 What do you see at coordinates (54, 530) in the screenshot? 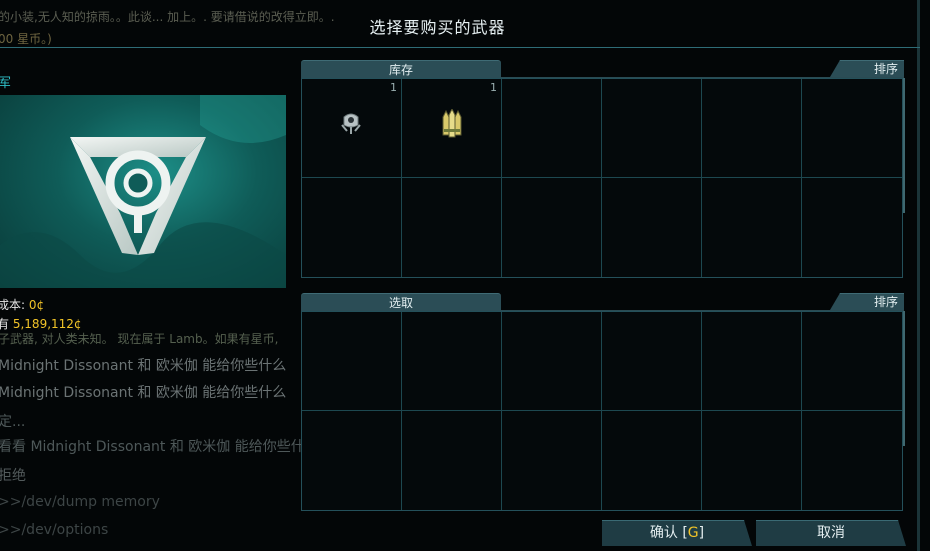
I see `log-line: >>/dev/options` at bounding box center [54, 530].